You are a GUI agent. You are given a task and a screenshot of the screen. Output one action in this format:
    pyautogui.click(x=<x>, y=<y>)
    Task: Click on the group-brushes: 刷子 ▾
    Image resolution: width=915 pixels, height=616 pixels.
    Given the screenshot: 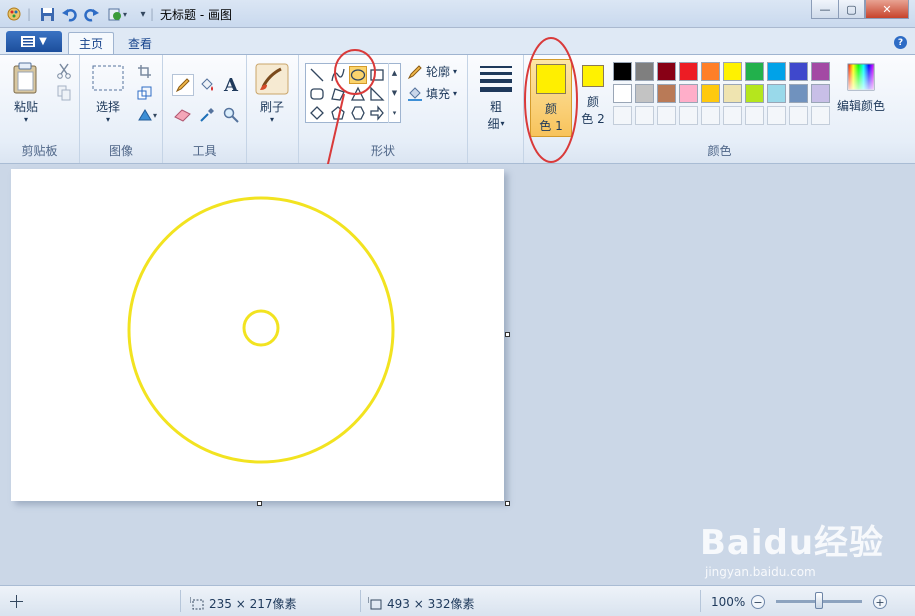 What is the action you would take?
    pyautogui.click(x=273, y=109)
    